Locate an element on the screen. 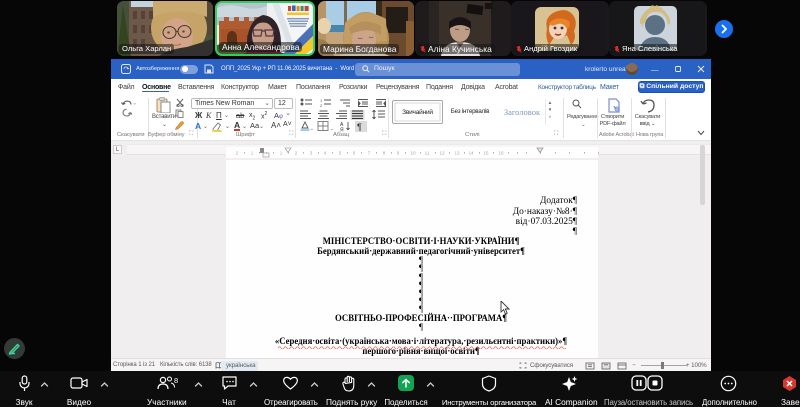 The image size is (800, 407). svg-text: 9 is located at coordinates (398, 153).